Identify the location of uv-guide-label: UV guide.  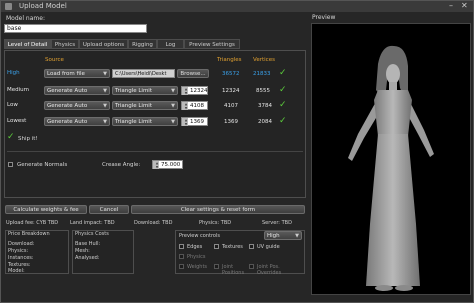
(268, 247).